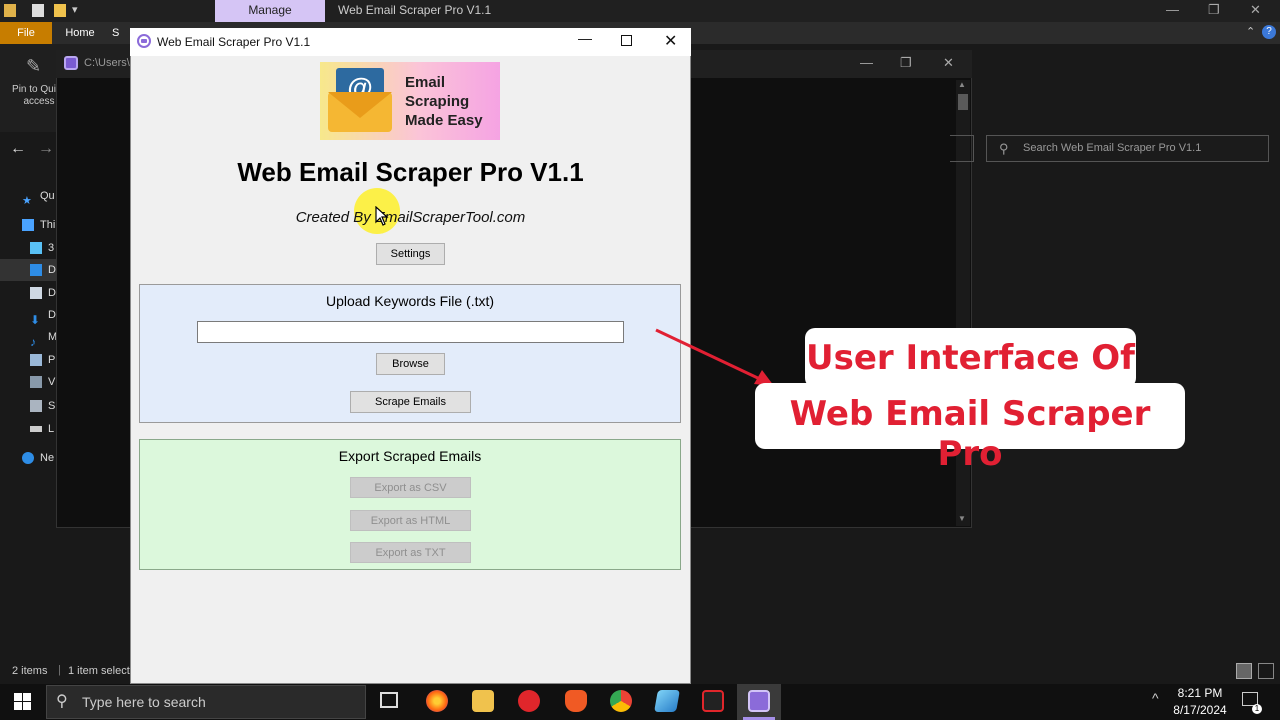  I want to click on tab-home: Home, so click(80, 33).